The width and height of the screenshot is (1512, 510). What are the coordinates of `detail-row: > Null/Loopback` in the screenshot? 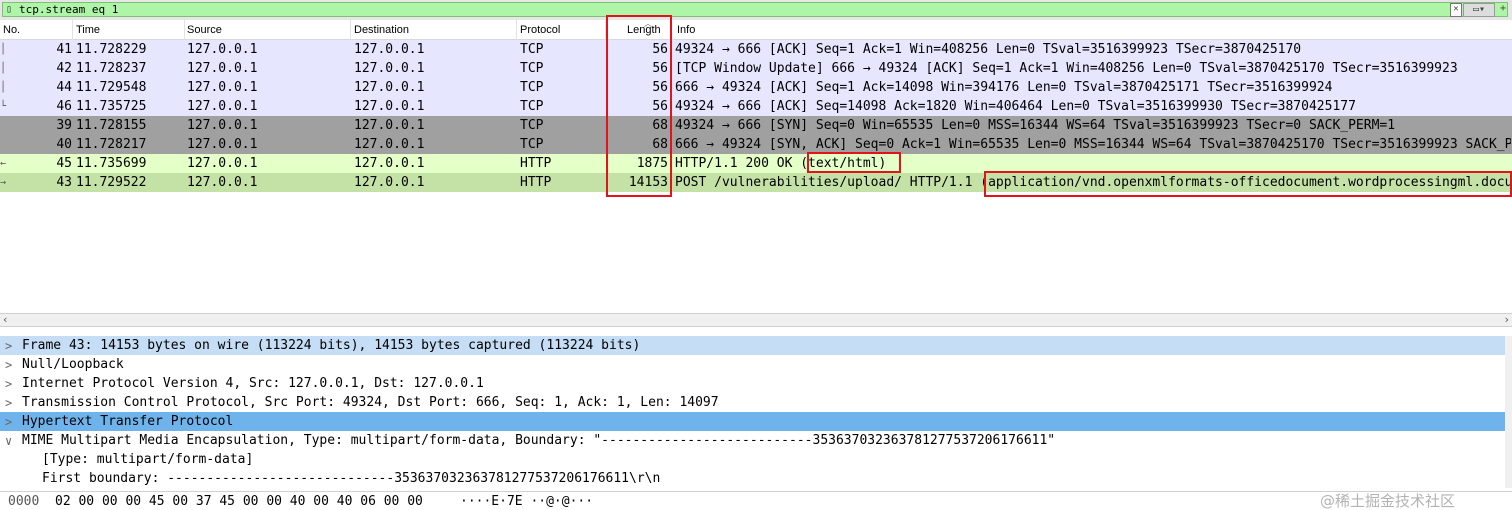 It's located at (752, 364).